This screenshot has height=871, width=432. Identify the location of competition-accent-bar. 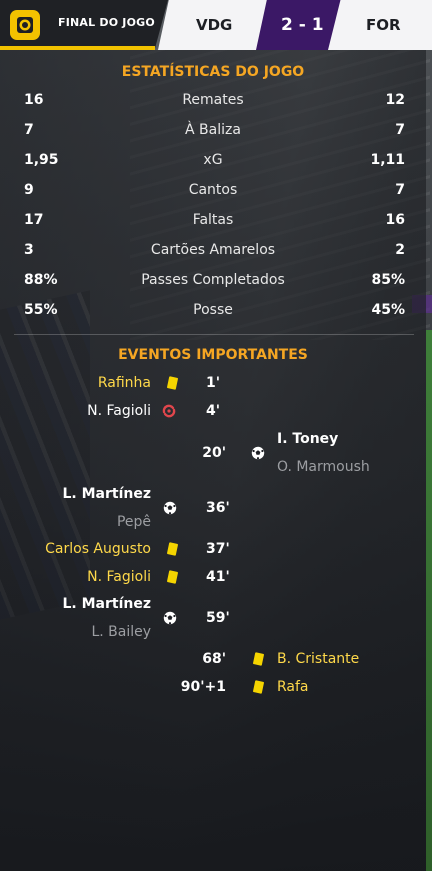
(77, 48).